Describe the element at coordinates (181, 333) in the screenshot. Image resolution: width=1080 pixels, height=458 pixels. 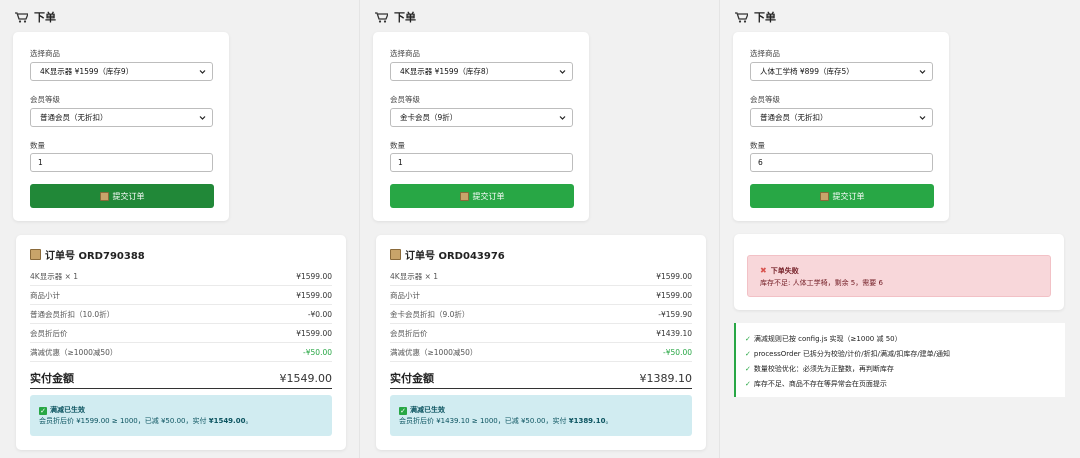
I see `order-row: 会员折后价 ¥1599.00` at that location.